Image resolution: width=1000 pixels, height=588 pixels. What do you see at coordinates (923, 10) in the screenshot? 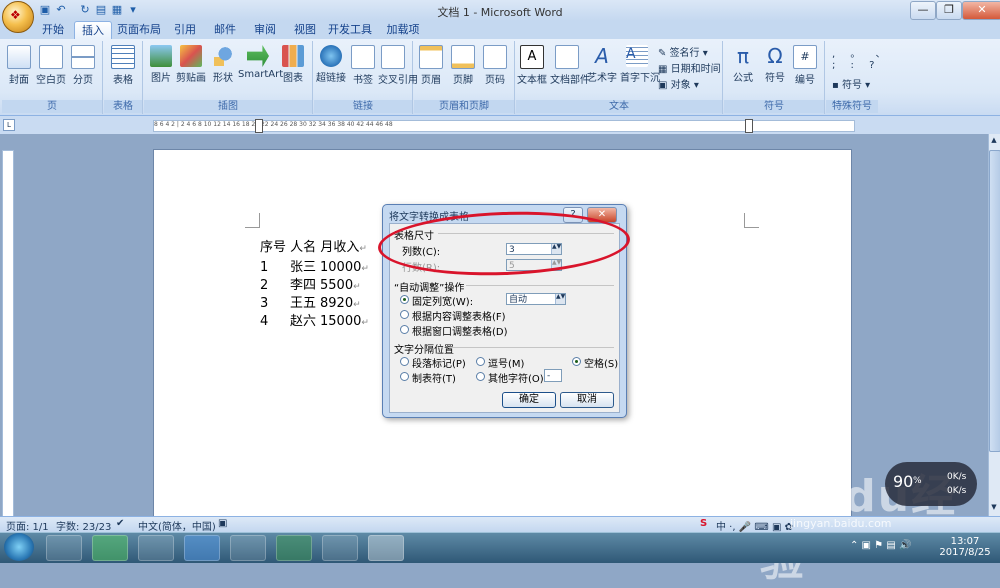
I see `minimize-button: —` at bounding box center [923, 10].